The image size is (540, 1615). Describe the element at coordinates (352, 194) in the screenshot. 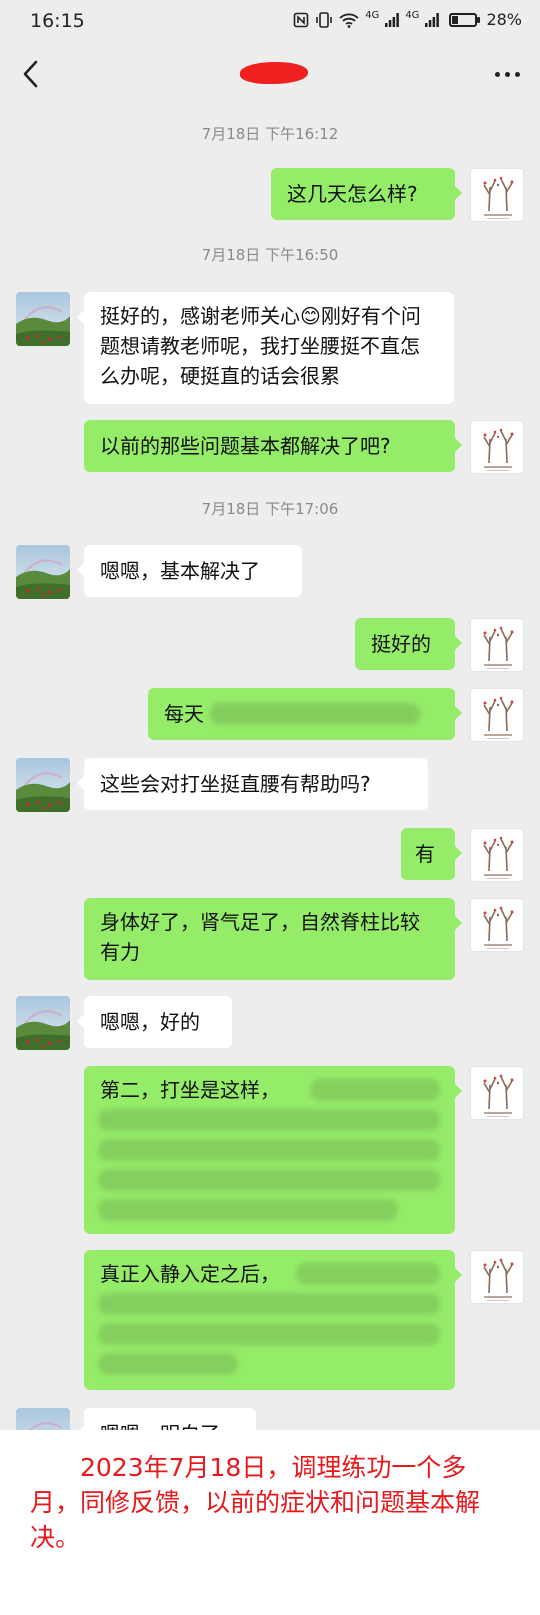

I see `message-text: 这几天怎么样?` at that location.